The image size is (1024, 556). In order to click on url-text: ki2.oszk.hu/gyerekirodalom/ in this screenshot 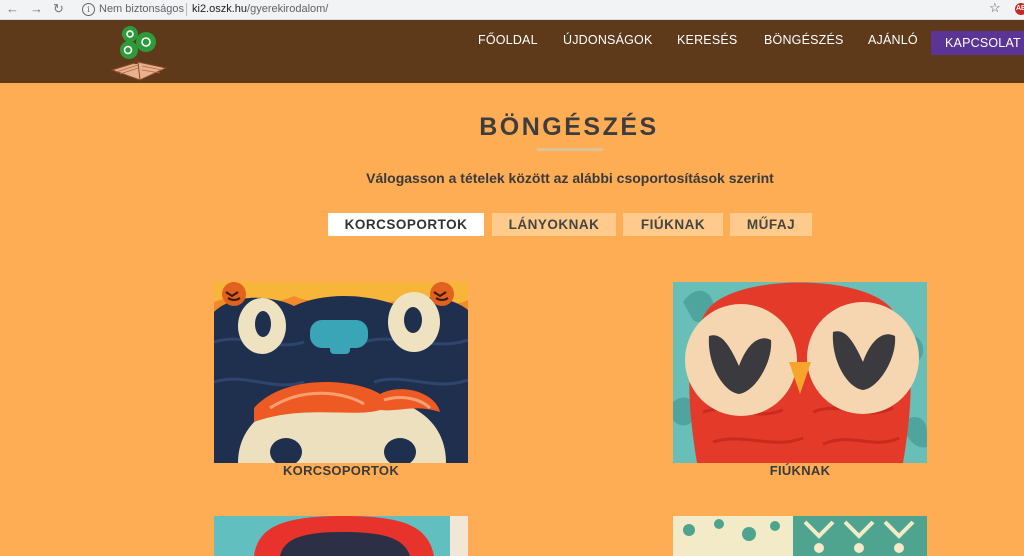, I will do `click(260, 9)`.